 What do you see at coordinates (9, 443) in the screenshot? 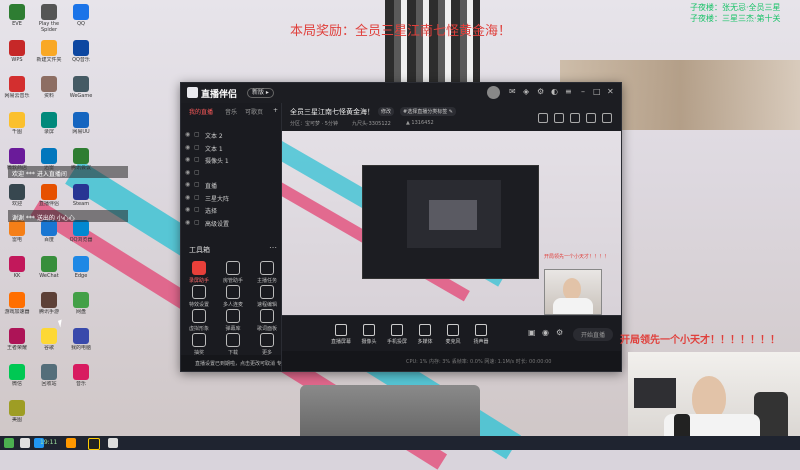
I see `start-icon` at bounding box center [9, 443].